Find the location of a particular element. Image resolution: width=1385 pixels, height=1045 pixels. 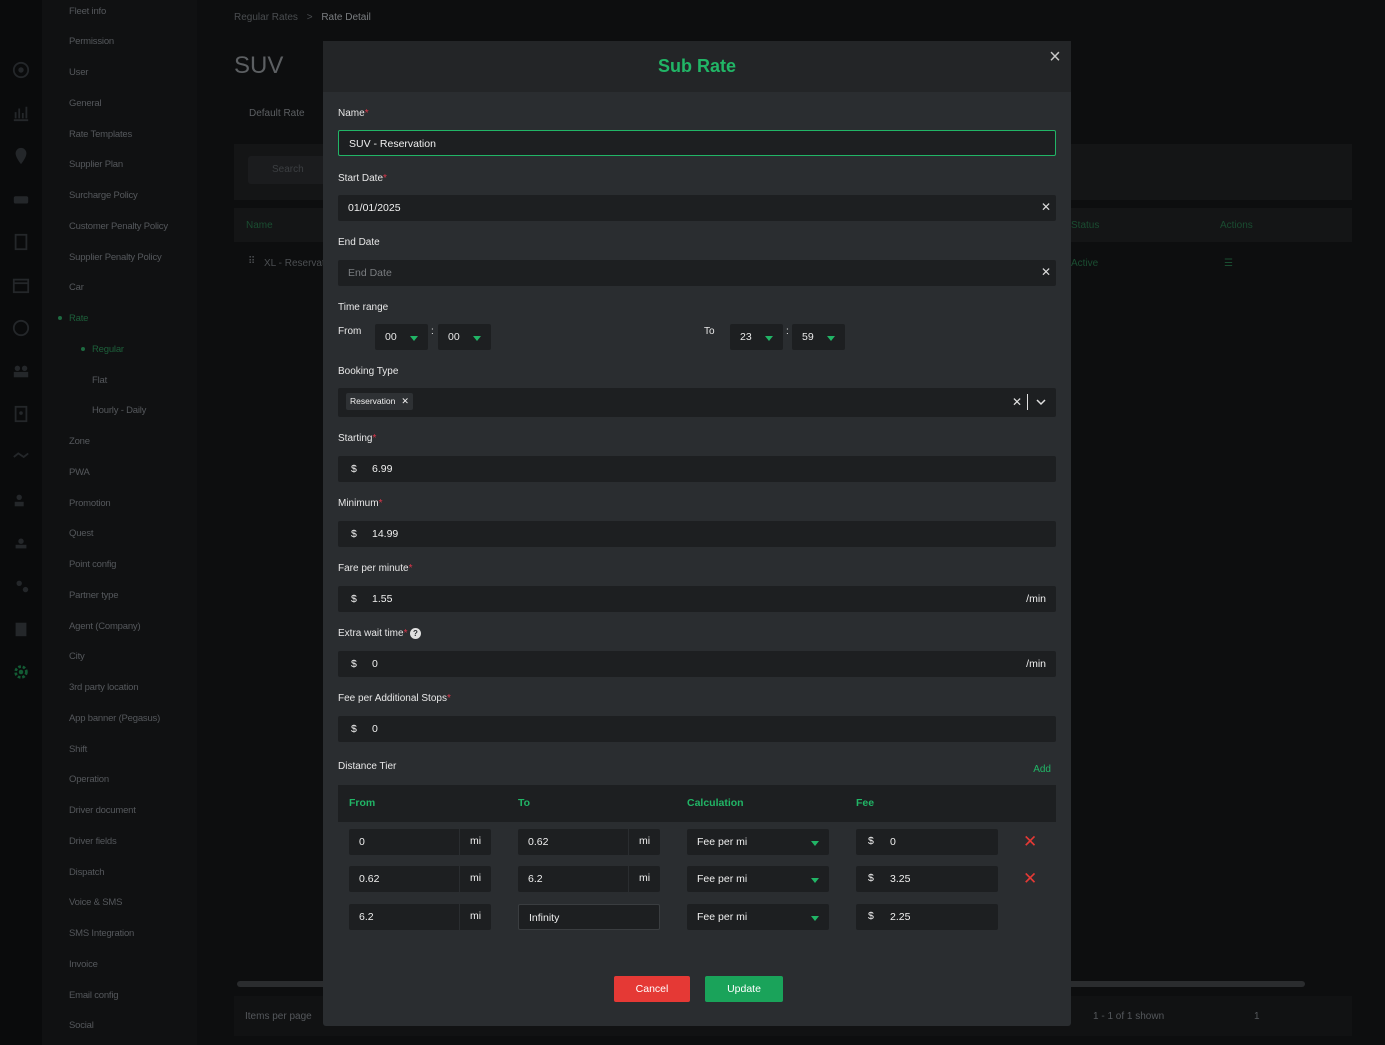

sidebar-item-regular: Regular is located at coordinates (108, 349).